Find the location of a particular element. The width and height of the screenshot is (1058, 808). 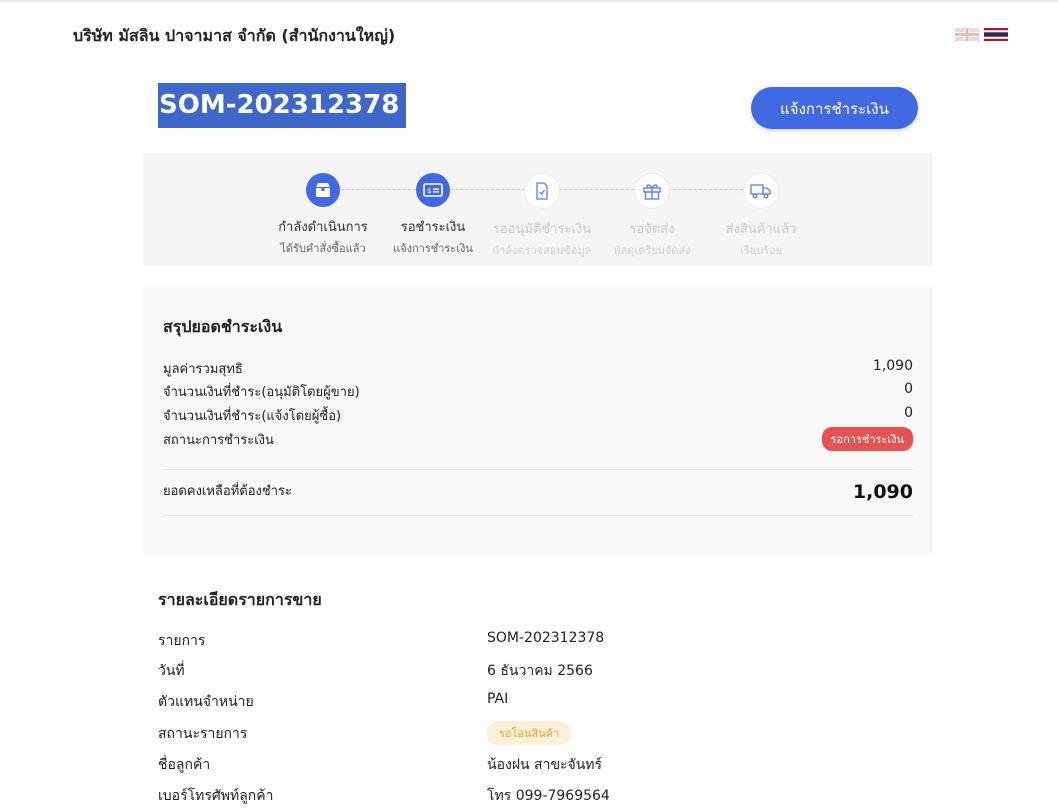

sales-details-title: รายละเอียดรายการขาย is located at coordinates (240, 599).